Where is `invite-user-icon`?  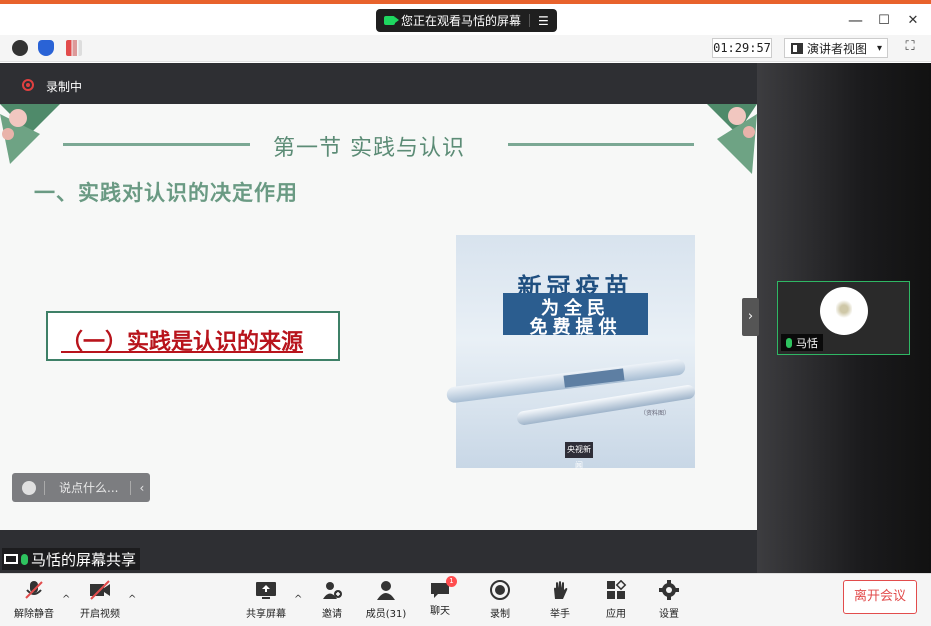
invite-user-icon is located at coordinates (332, 590).